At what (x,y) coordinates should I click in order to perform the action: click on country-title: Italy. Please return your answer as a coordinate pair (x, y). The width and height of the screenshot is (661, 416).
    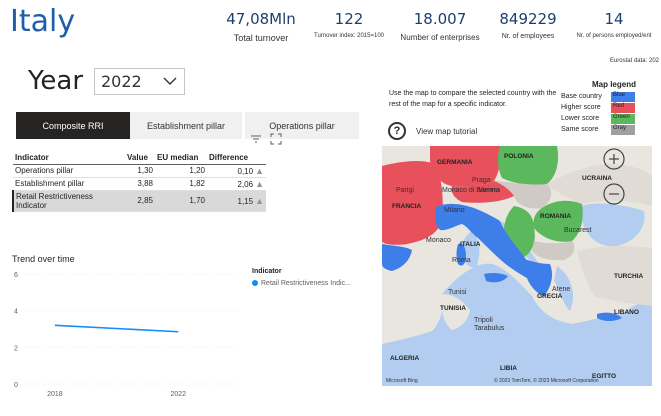
    Looking at the image, I should click on (43, 21).